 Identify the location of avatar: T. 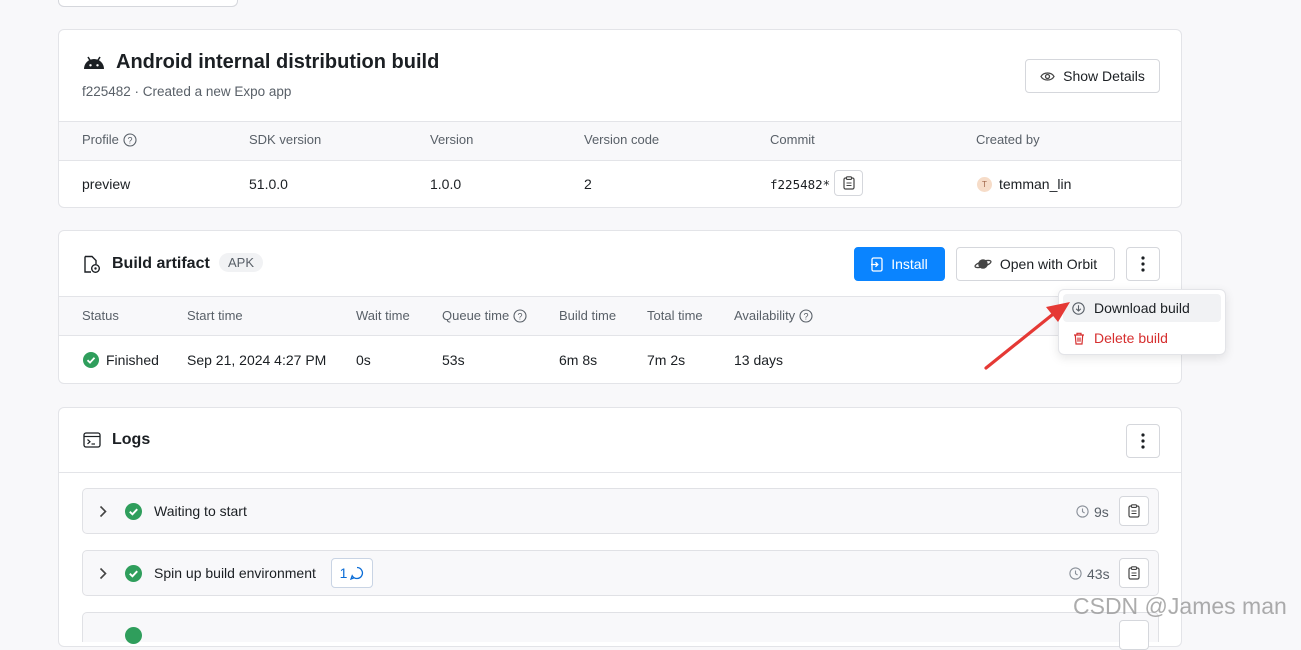
(984, 184).